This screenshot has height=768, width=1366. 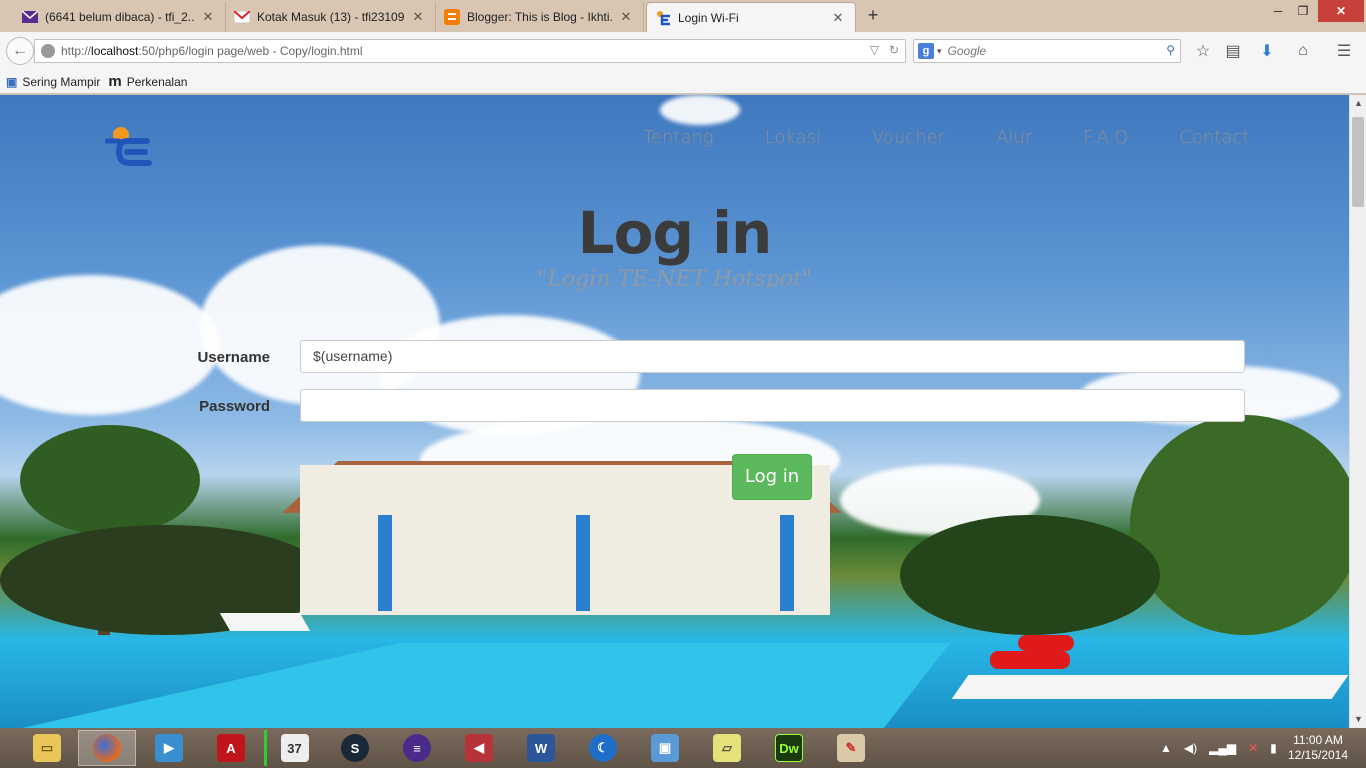 What do you see at coordinates (674, 279) in the screenshot?
I see `page-subtitle: "Login TE-NET Hotspot"` at bounding box center [674, 279].